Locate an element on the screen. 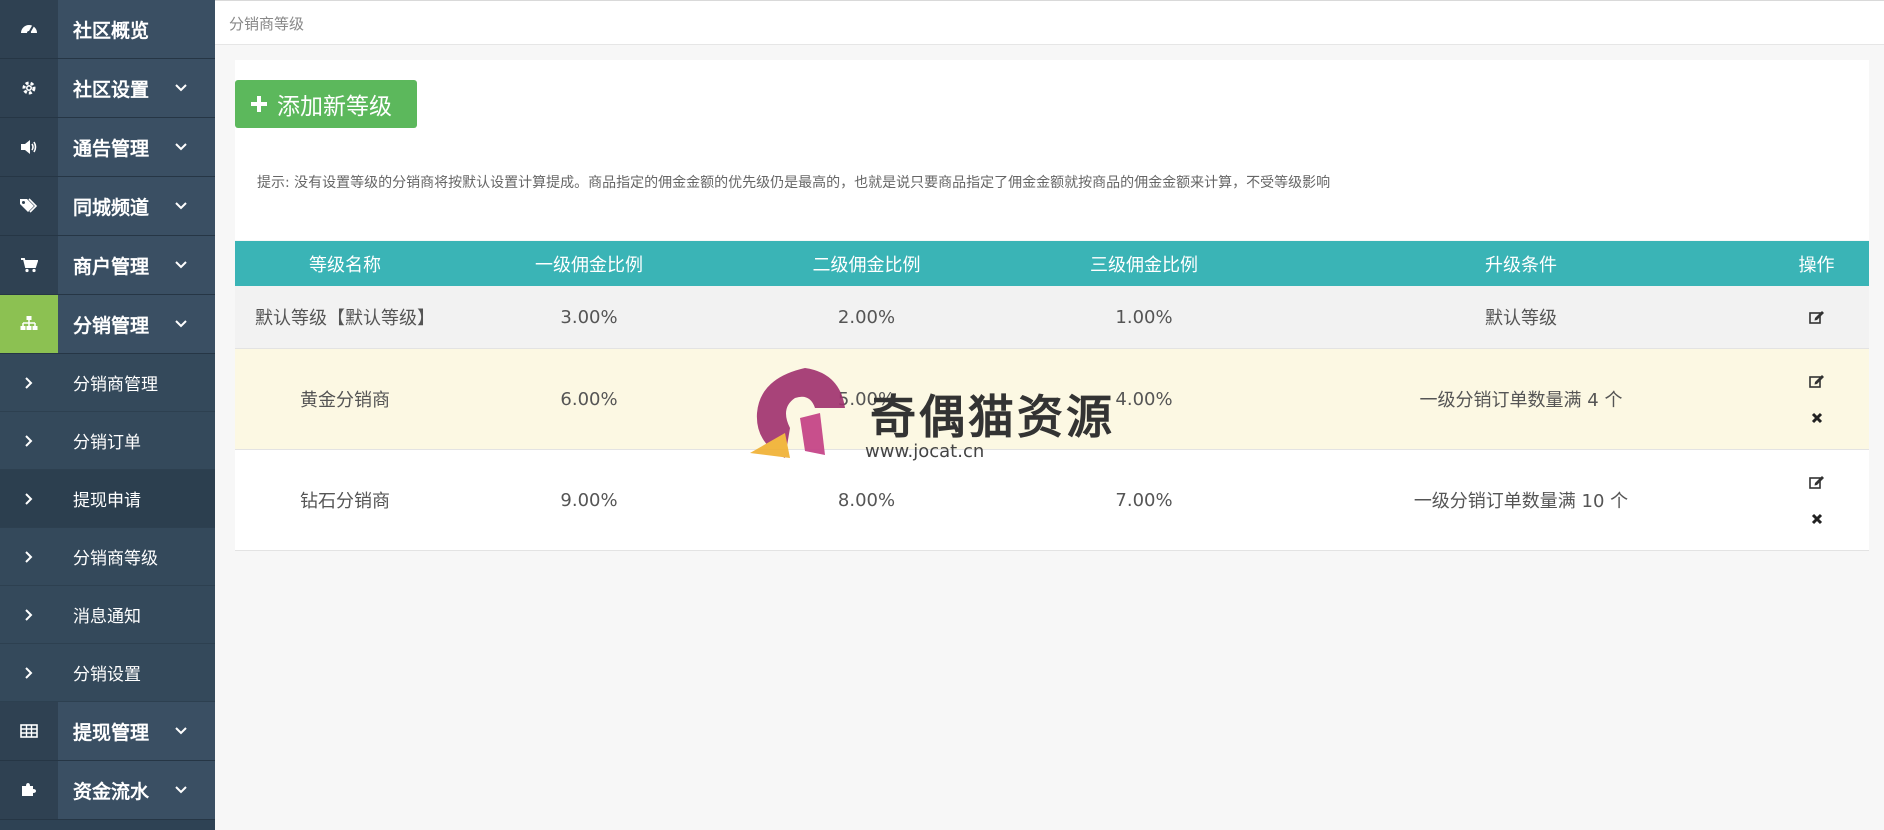 The width and height of the screenshot is (1884, 830). sidebar-item-label: 社区设置 is located at coordinates (111, 89).